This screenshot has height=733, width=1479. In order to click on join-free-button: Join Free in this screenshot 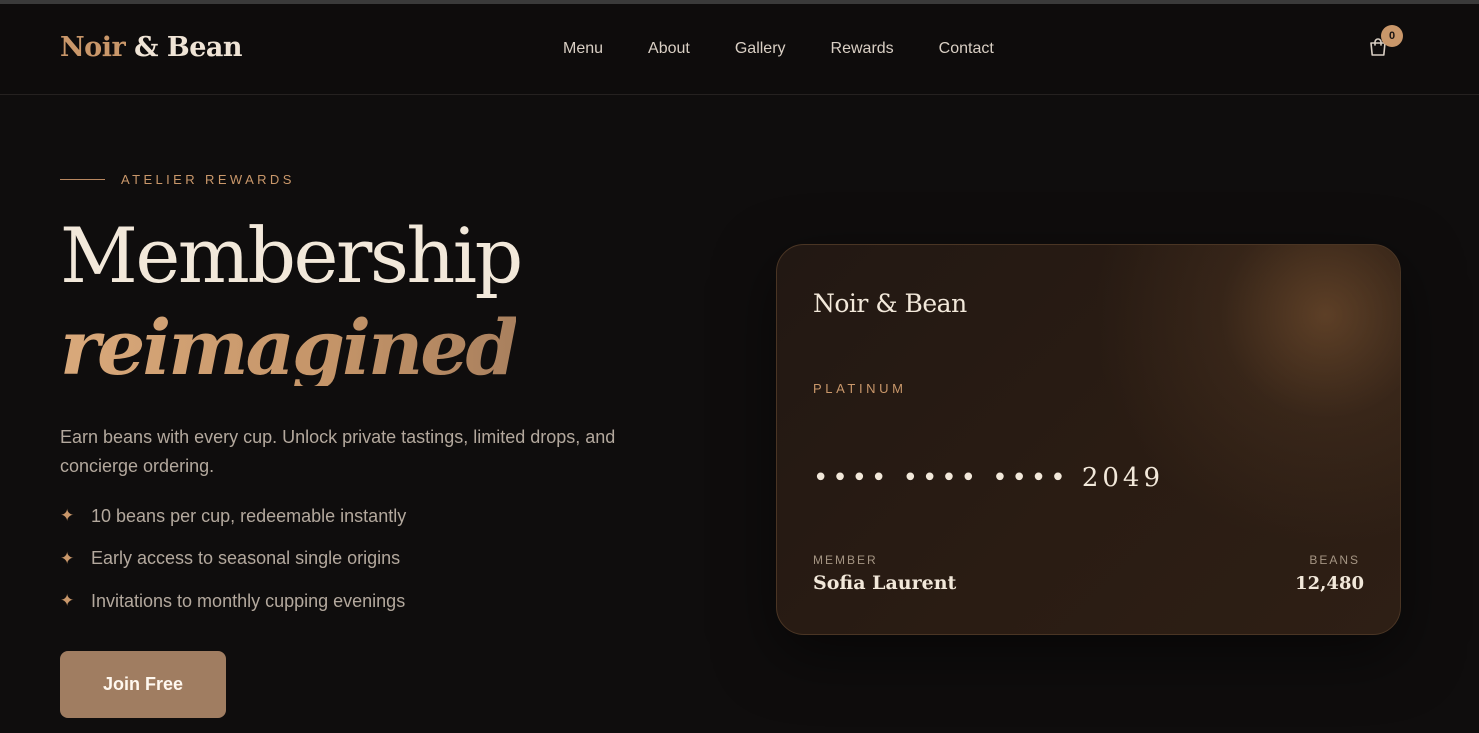, I will do `click(143, 684)`.